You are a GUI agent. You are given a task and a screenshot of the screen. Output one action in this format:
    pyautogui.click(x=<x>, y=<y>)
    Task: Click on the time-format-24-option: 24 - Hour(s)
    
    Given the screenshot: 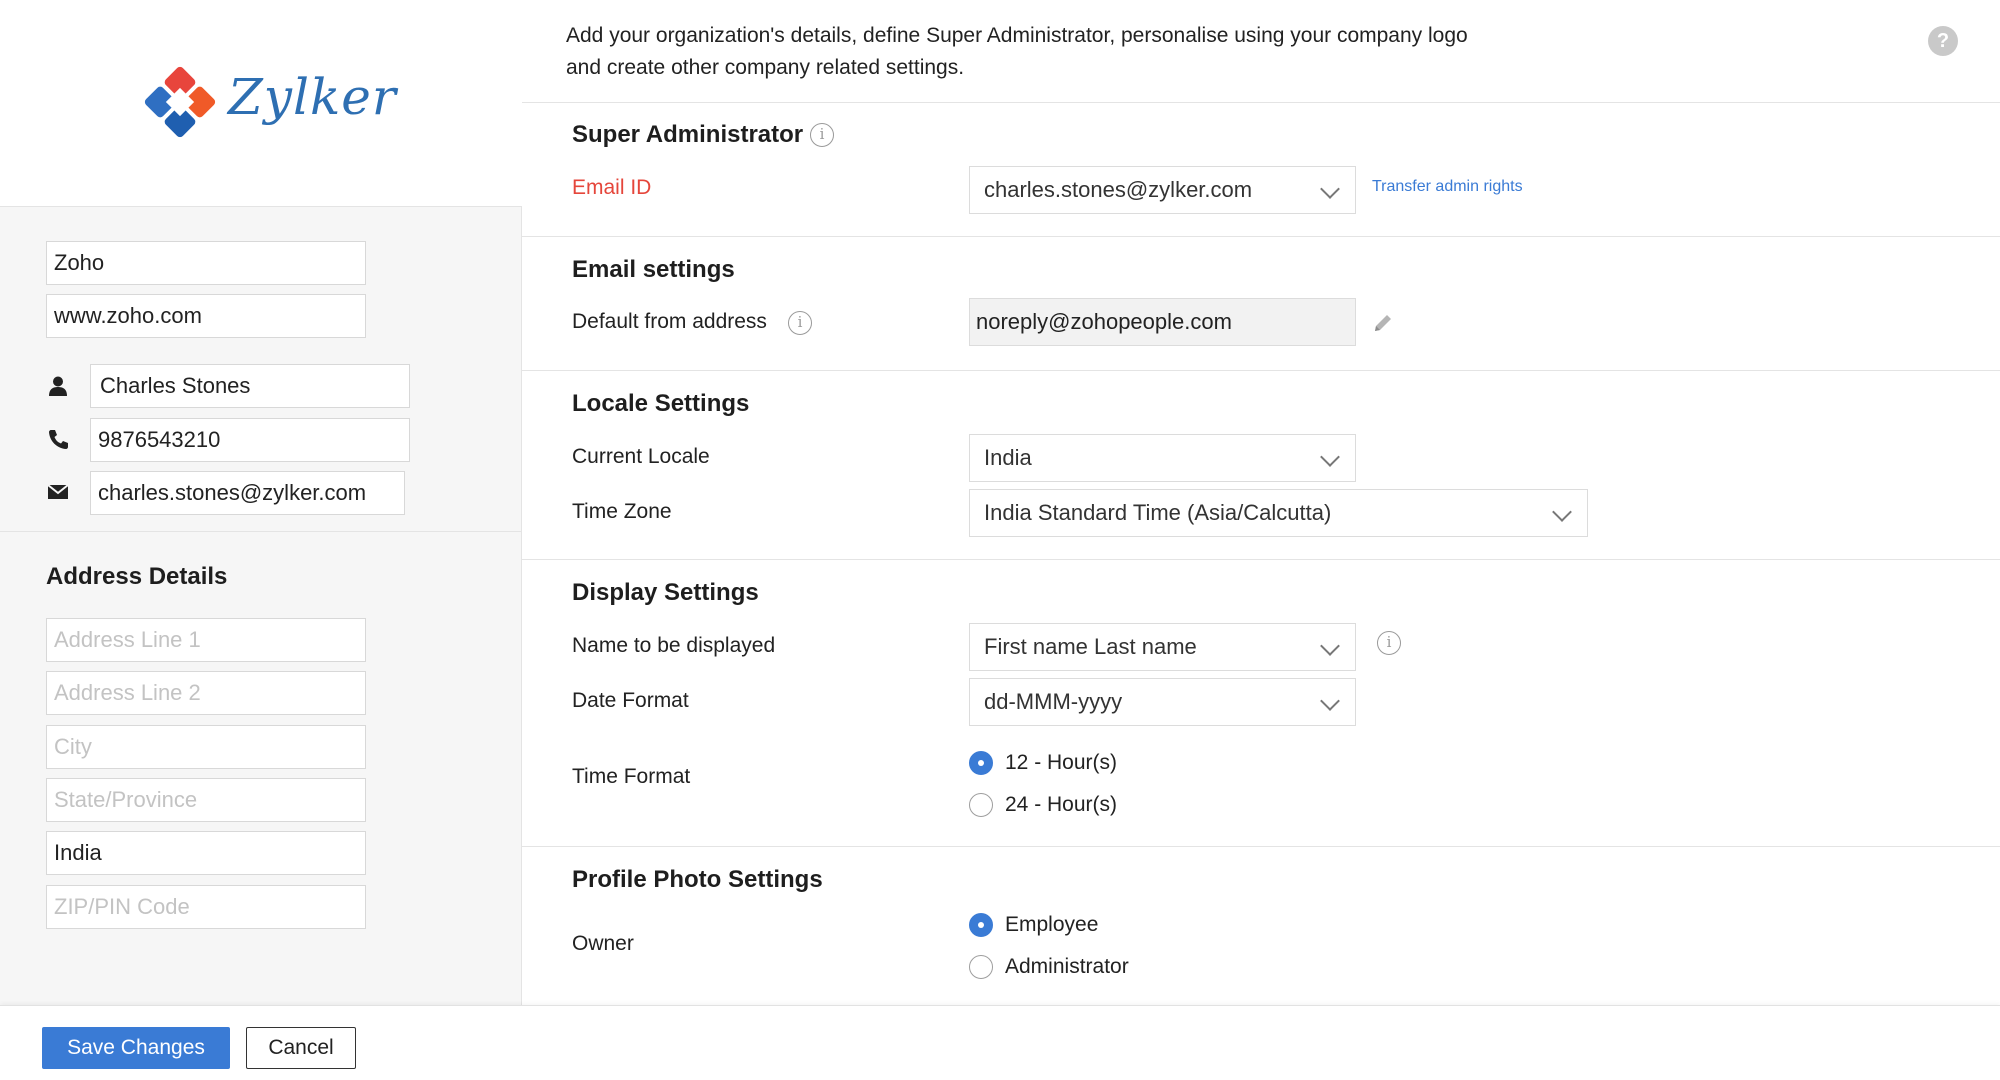 What is the action you would take?
    pyautogui.click(x=1043, y=805)
    